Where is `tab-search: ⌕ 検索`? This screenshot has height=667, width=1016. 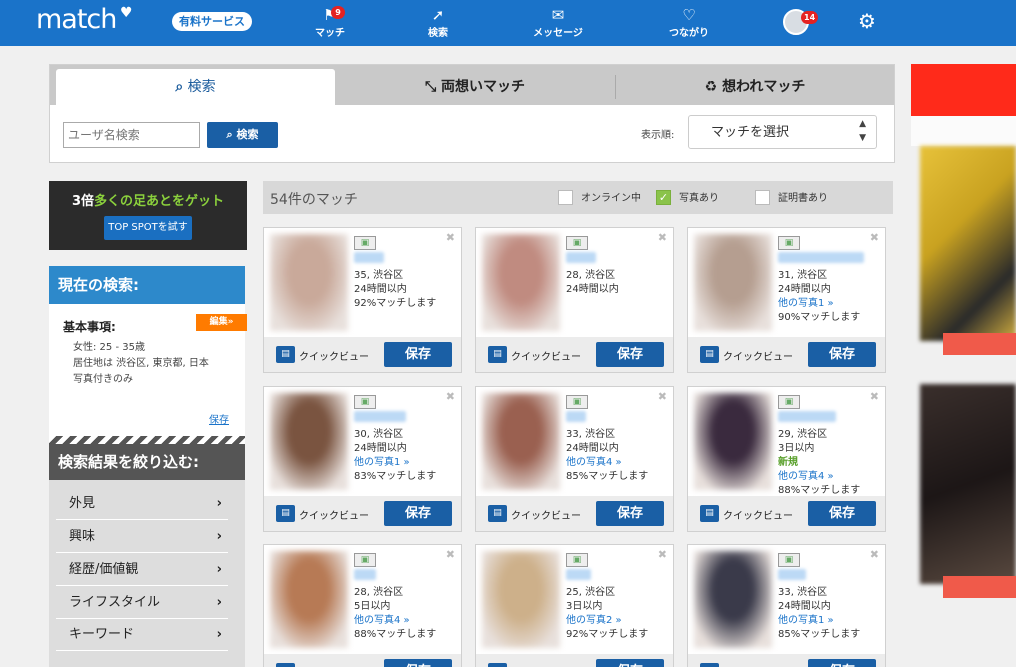 tab-search: ⌕ 検索 is located at coordinates (195, 87).